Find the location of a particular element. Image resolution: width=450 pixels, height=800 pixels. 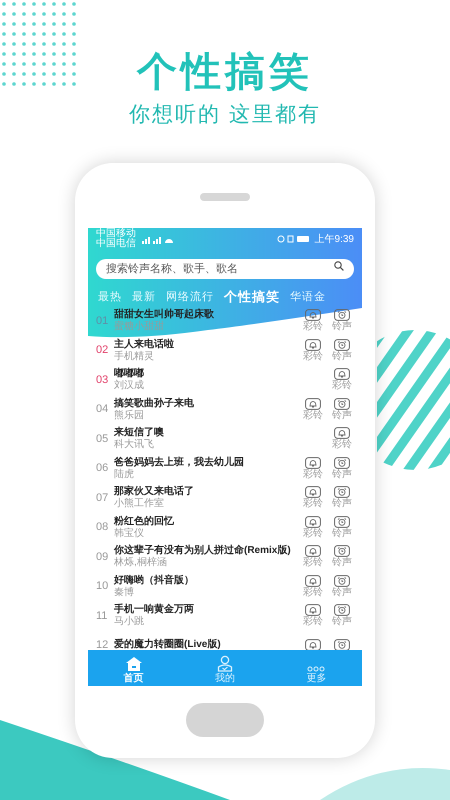

rank-number: 07 is located at coordinates (103, 498).